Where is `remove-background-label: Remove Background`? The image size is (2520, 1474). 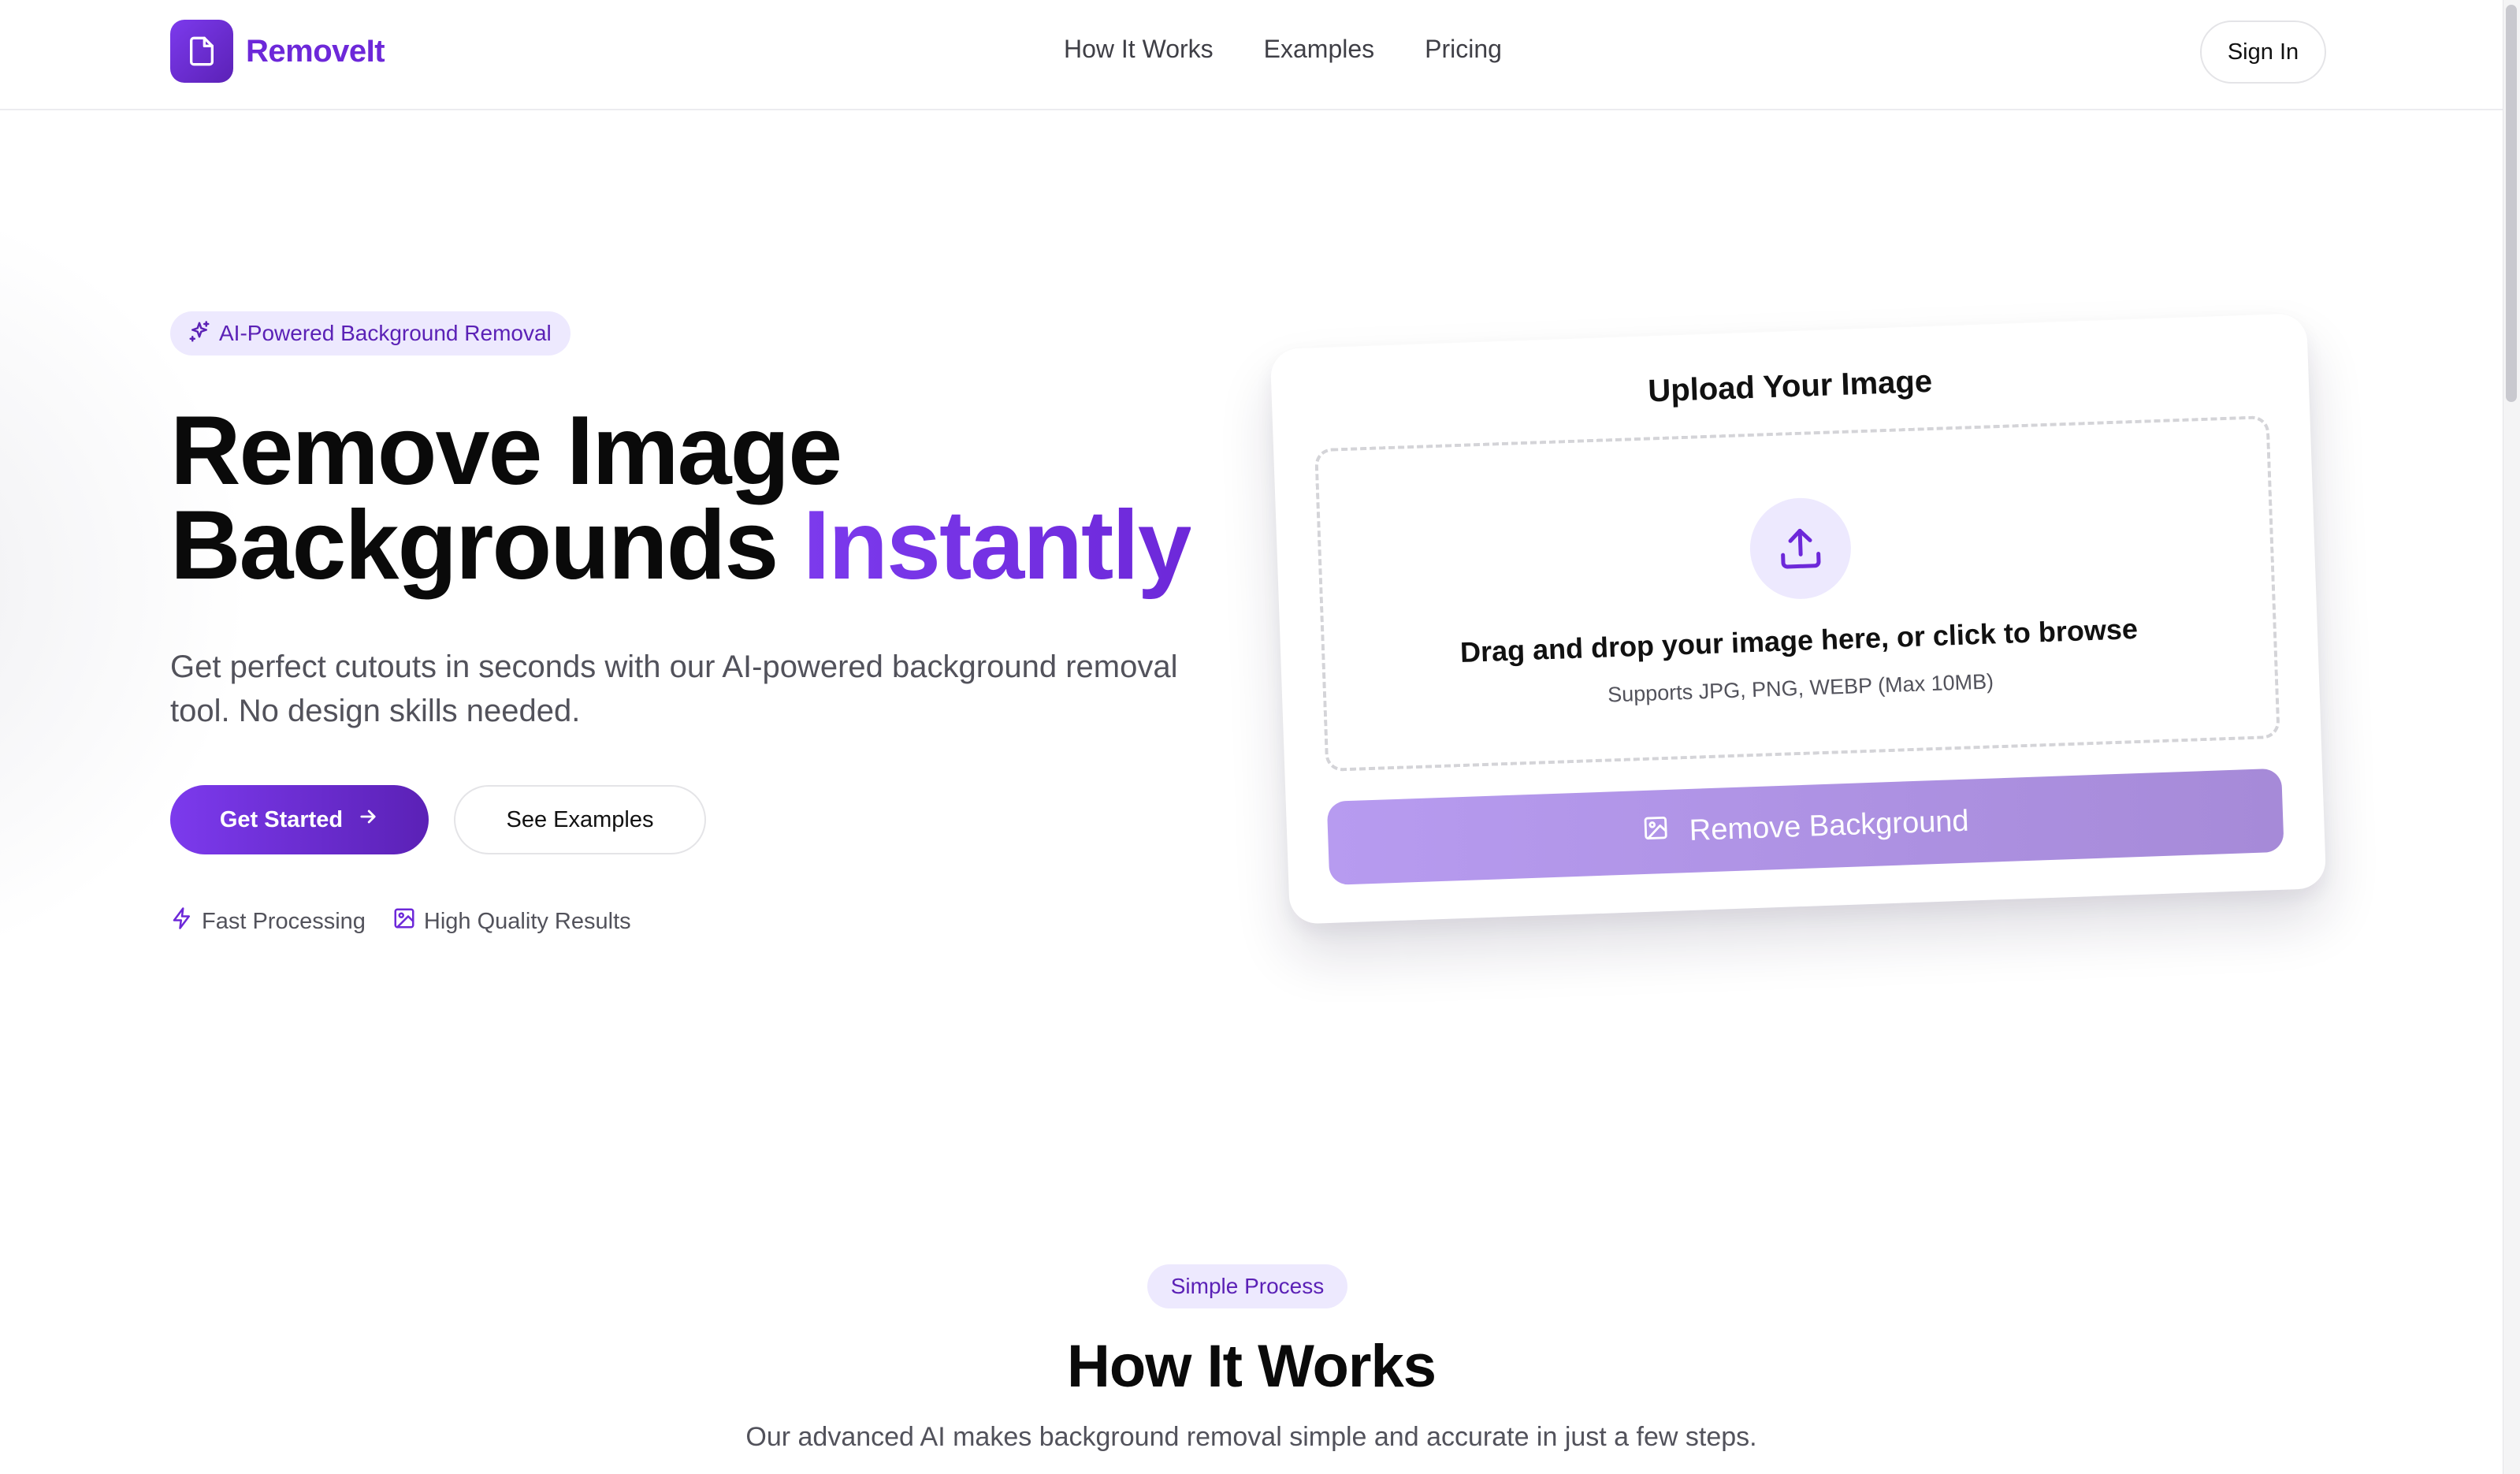
remove-background-label: Remove Background is located at coordinates (1829, 825).